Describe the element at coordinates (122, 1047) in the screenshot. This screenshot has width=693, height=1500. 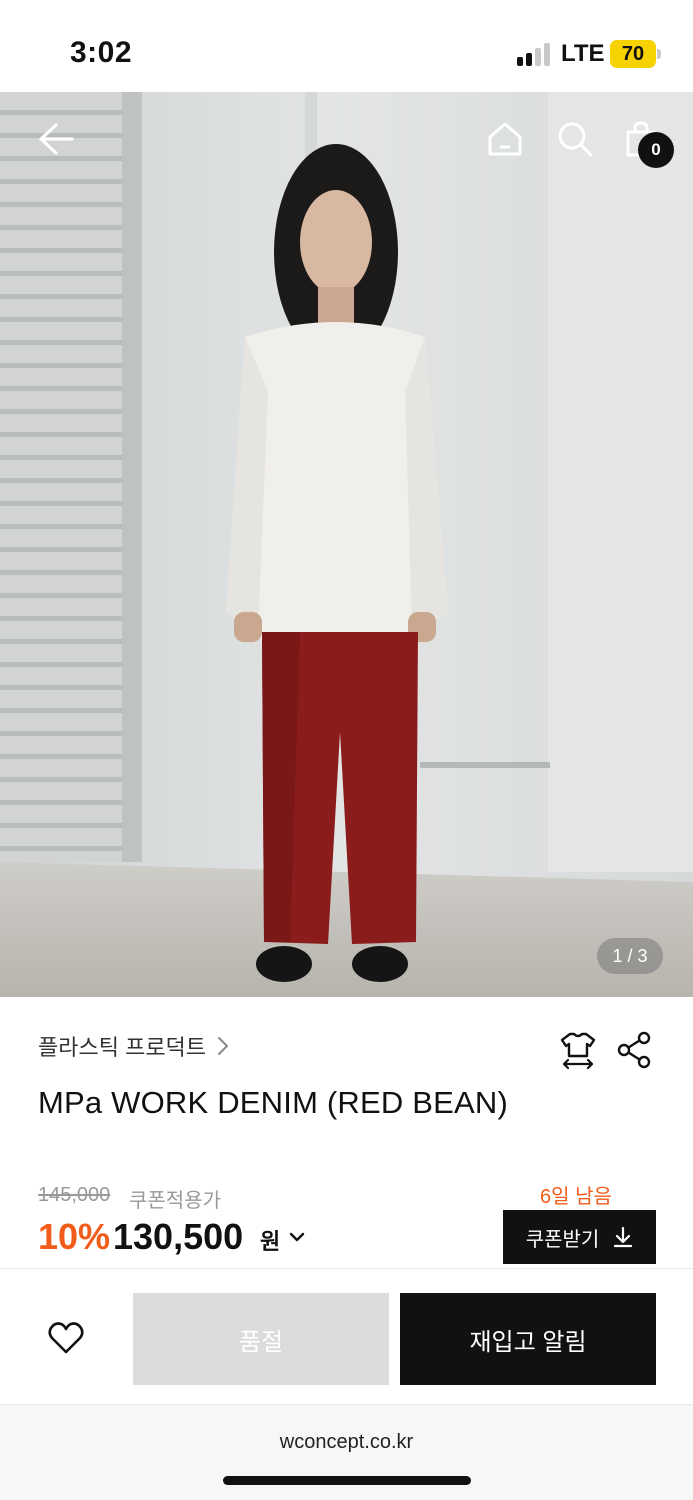
I see `brand-name: 플라스틱 프로덕트` at that location.